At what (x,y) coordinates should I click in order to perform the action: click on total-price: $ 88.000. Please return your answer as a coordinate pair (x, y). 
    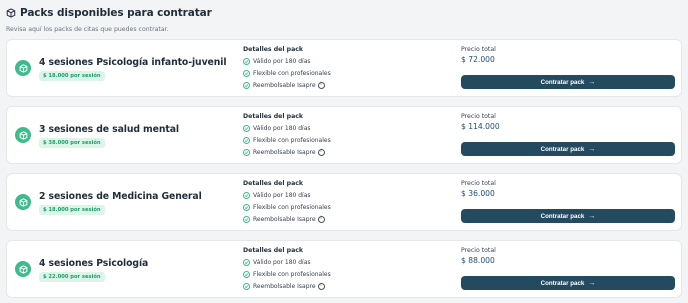
    Looking at the image, I should click on (478, 260).